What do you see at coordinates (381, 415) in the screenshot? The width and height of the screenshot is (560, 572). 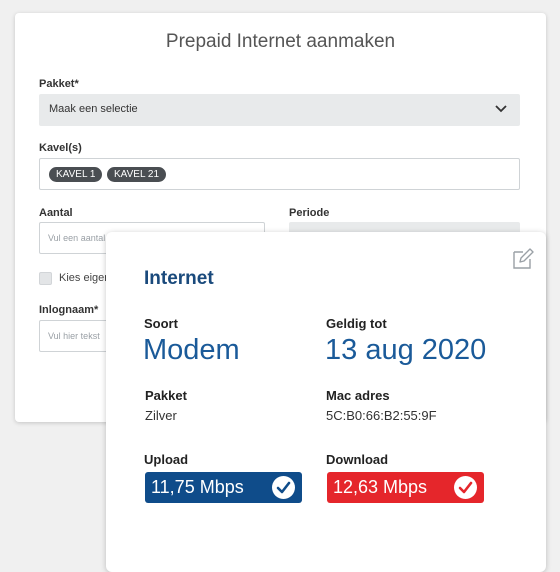 I see `mac-adres-value: 5C:B0:66:B2:55:9F` at bounding box center [381, 415].